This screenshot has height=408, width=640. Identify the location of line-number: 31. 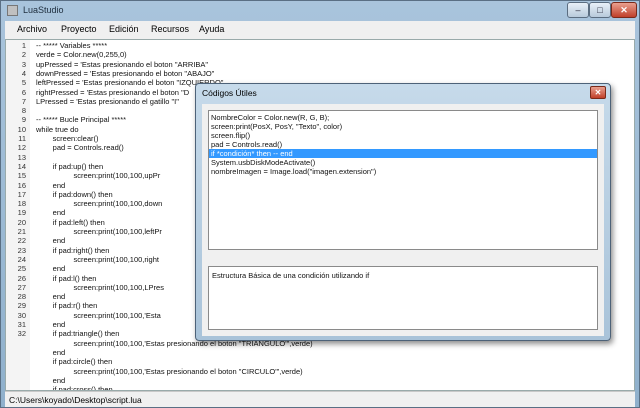
(21, 324).